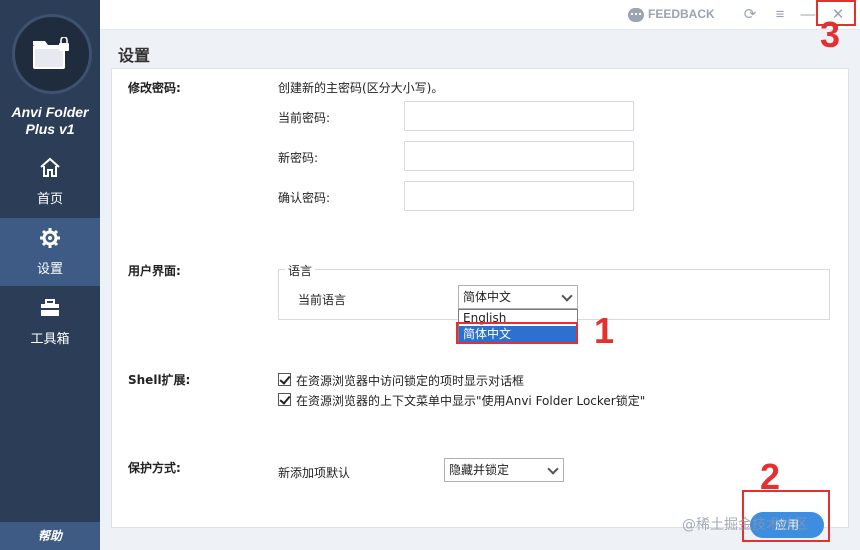 Image resolution: width=860 pixels, height=550 pixels. What do you see at coordinates (304, 118) in the screenshot?
I see `current-password-label: 当前密码:` at bounding box center [304, 118].